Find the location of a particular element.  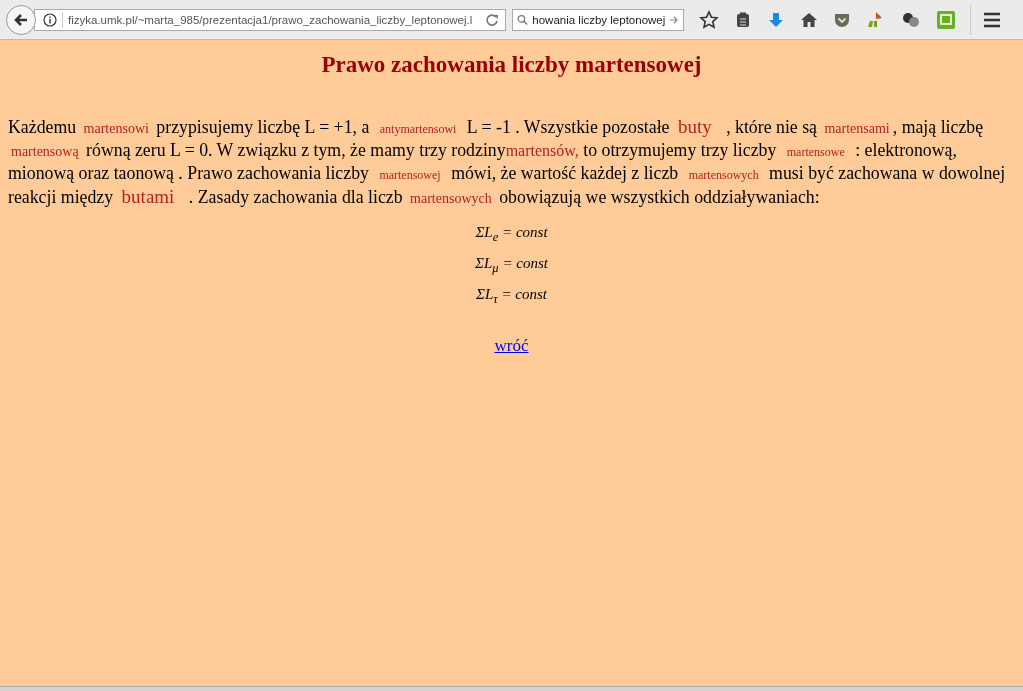

download-icon is located at coordinates (776, 19).